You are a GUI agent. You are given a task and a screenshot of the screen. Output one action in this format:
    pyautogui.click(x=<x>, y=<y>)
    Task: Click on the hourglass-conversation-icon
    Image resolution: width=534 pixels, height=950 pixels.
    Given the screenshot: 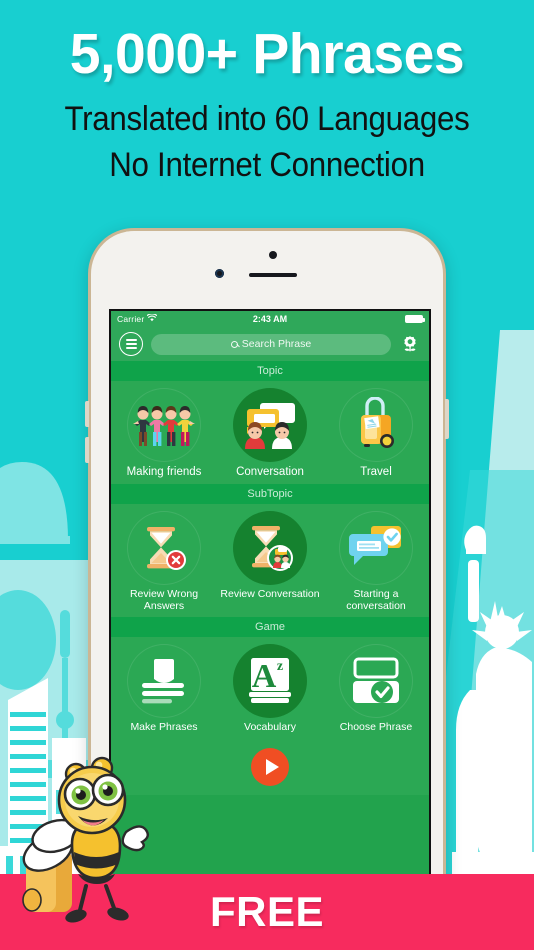 What is the action you would take?
    pyautogui.click(x=270, y=547)
    